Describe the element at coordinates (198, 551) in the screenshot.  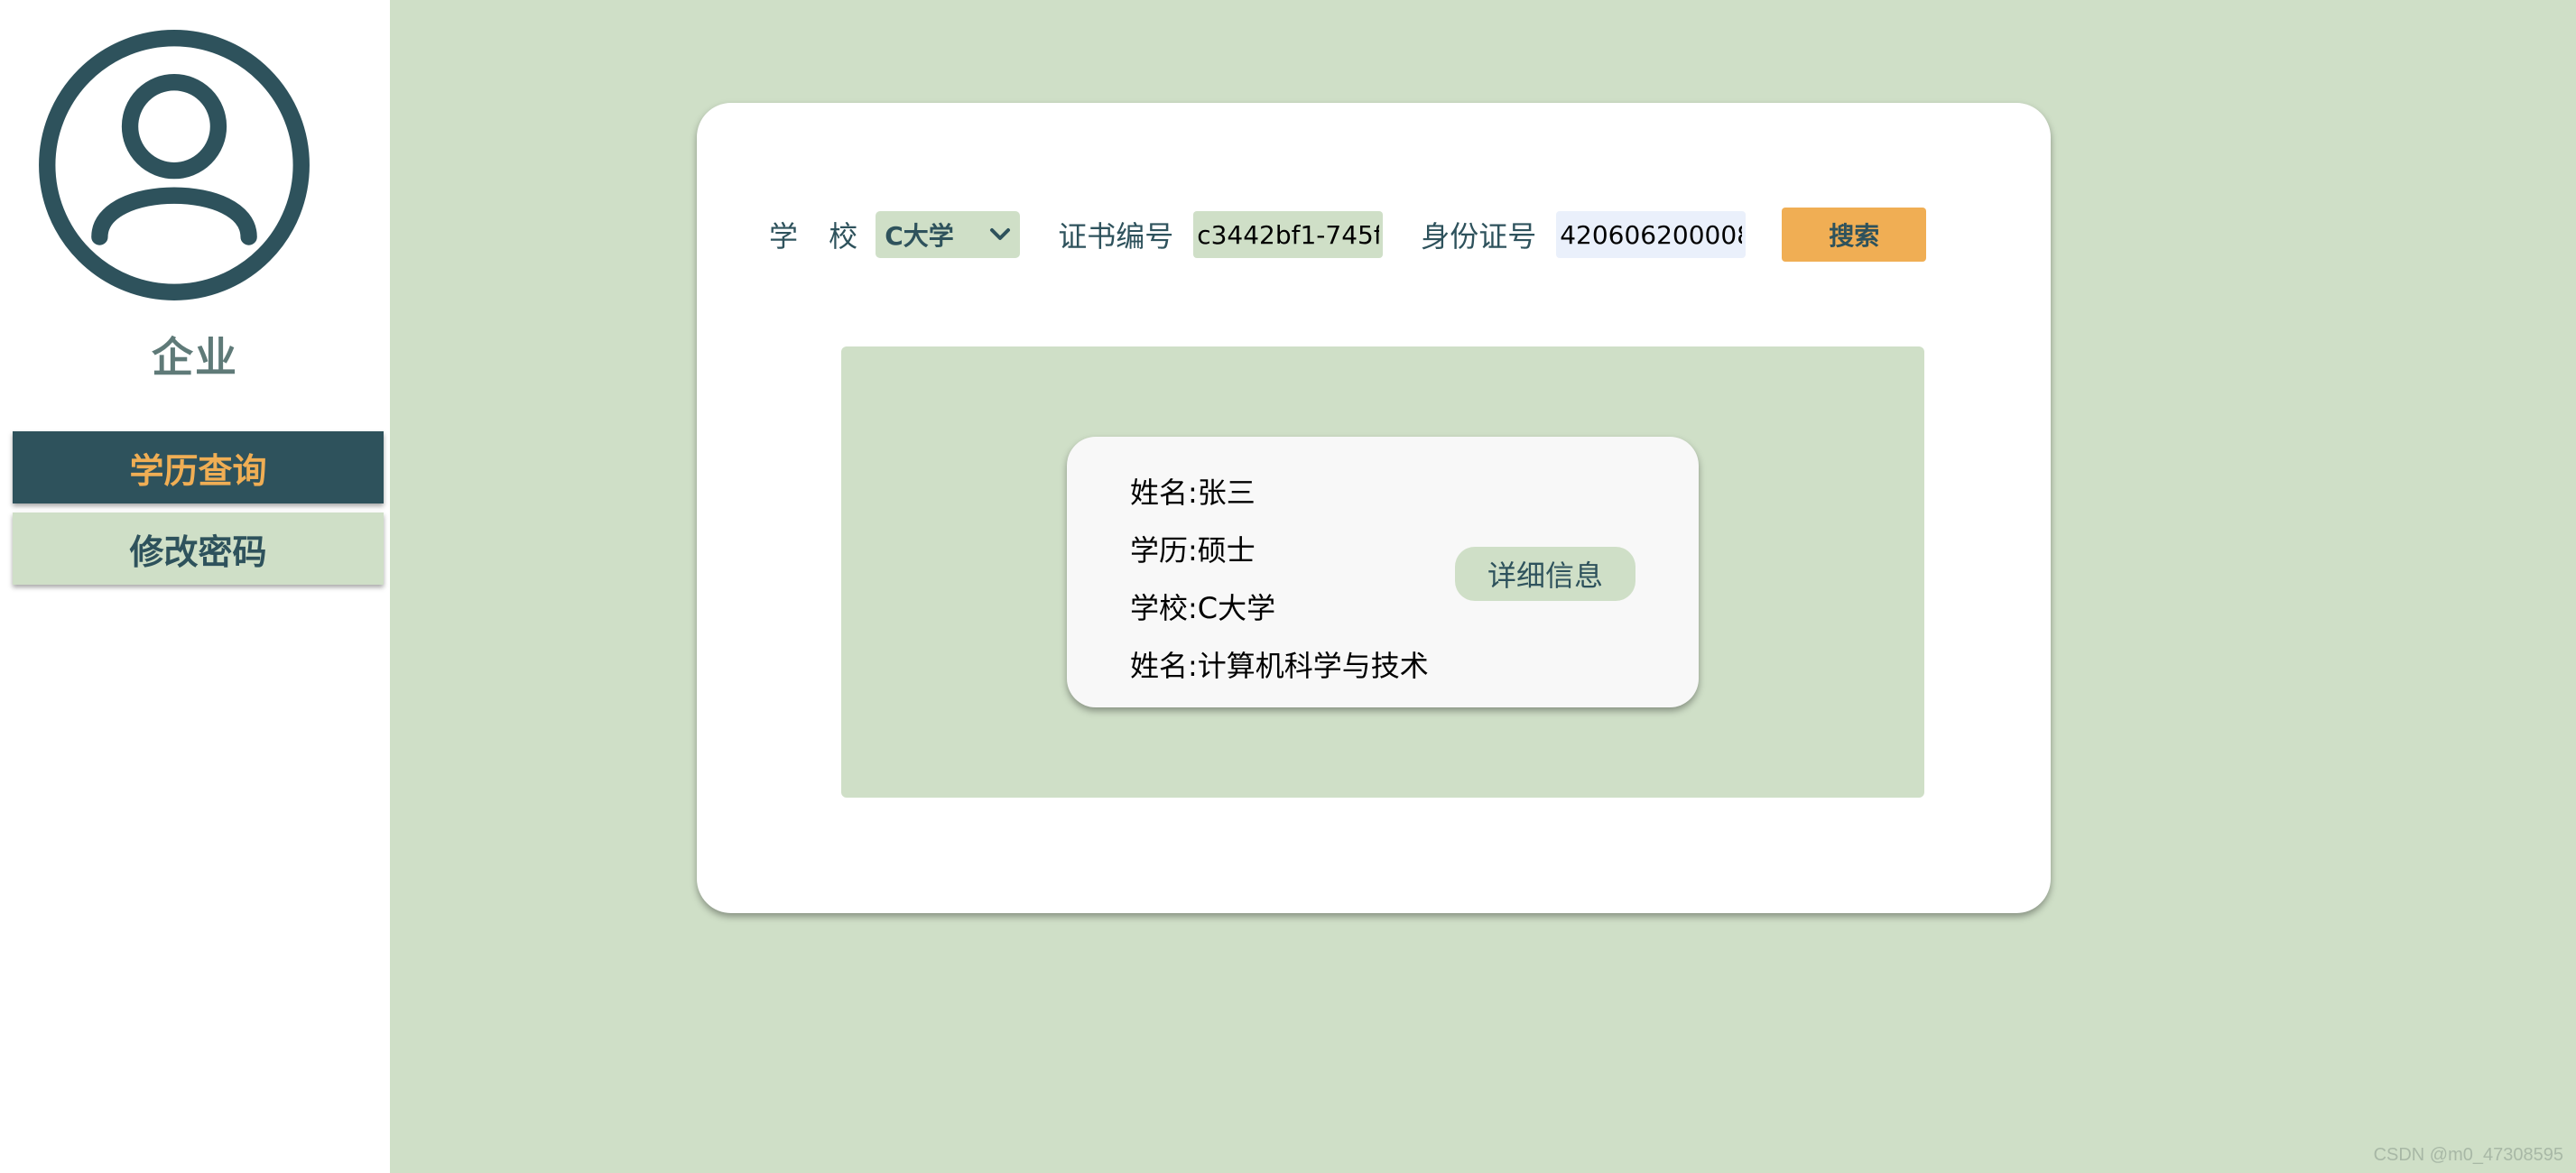
I see `nav-item-label: 修改密码` at that location.